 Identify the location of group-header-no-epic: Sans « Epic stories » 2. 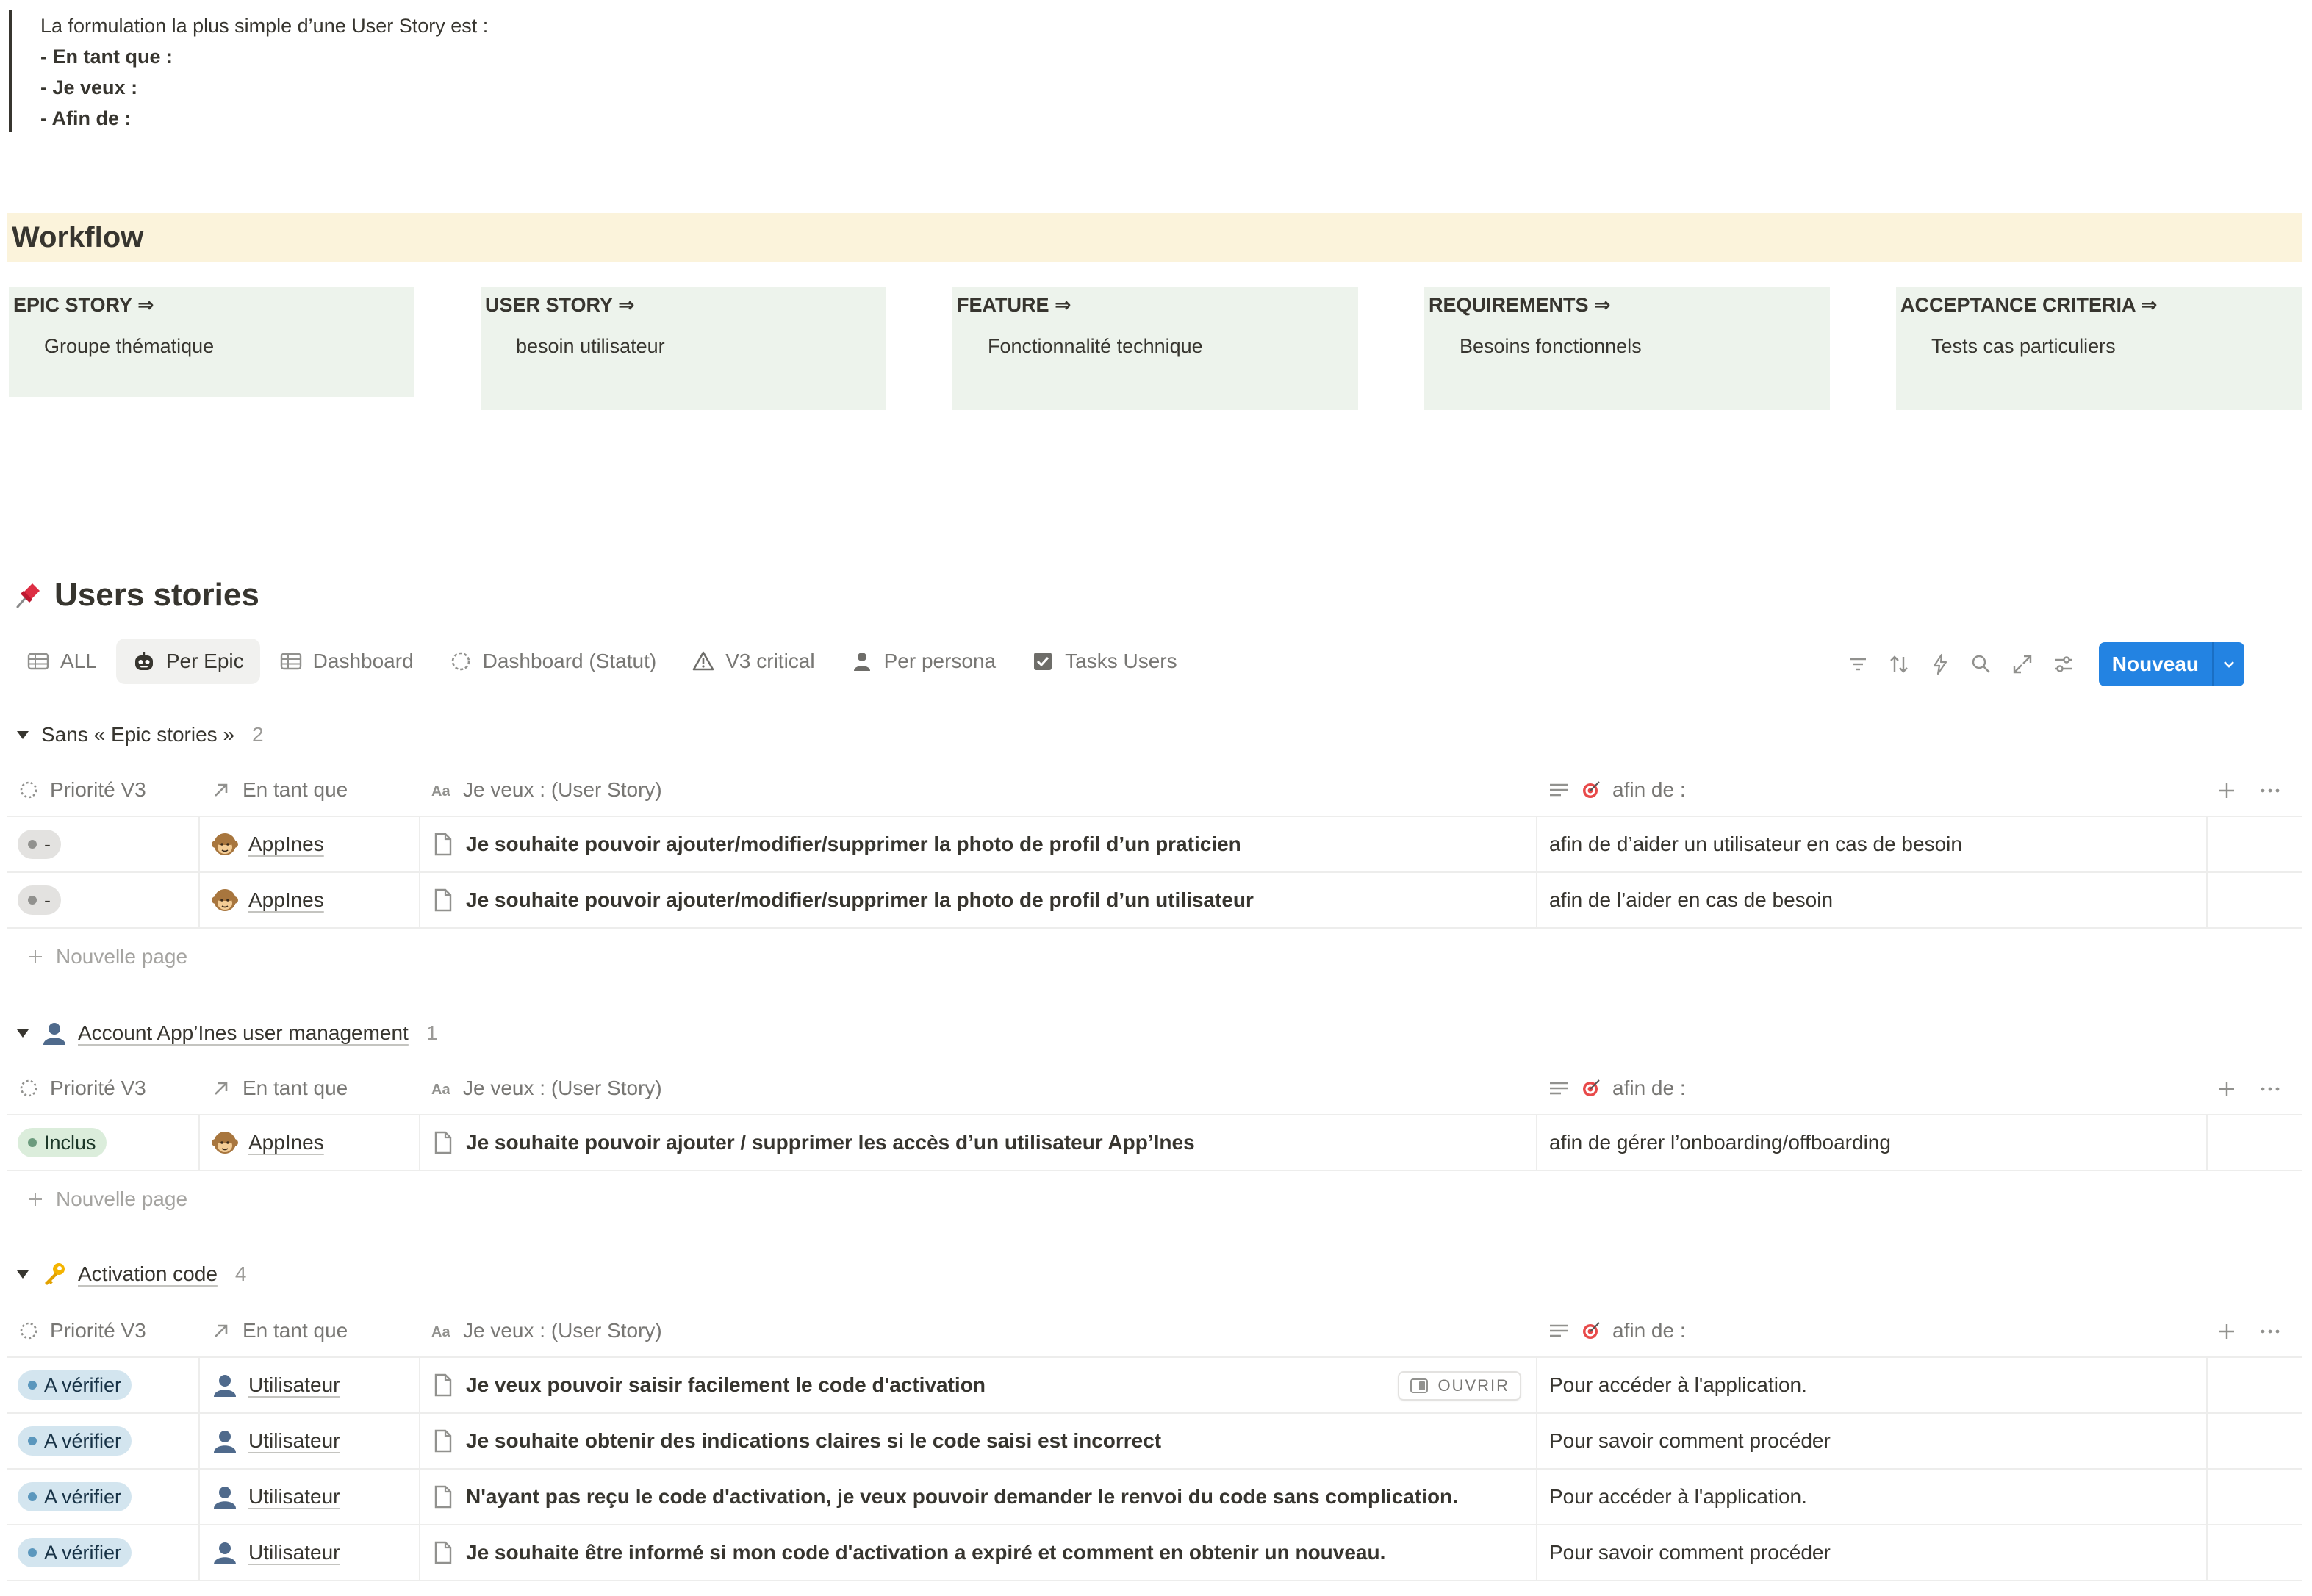
(139, 734).